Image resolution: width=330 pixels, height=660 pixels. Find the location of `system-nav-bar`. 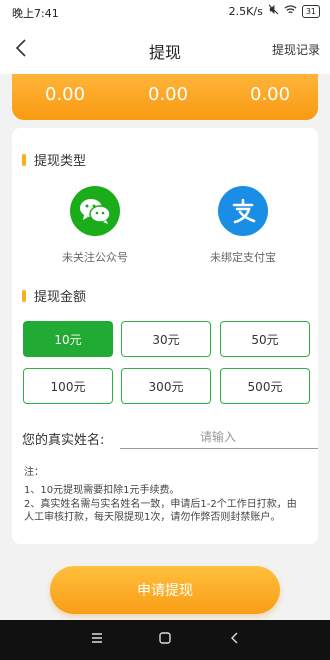

system-nav-bar is located at coordinates (165, 640).